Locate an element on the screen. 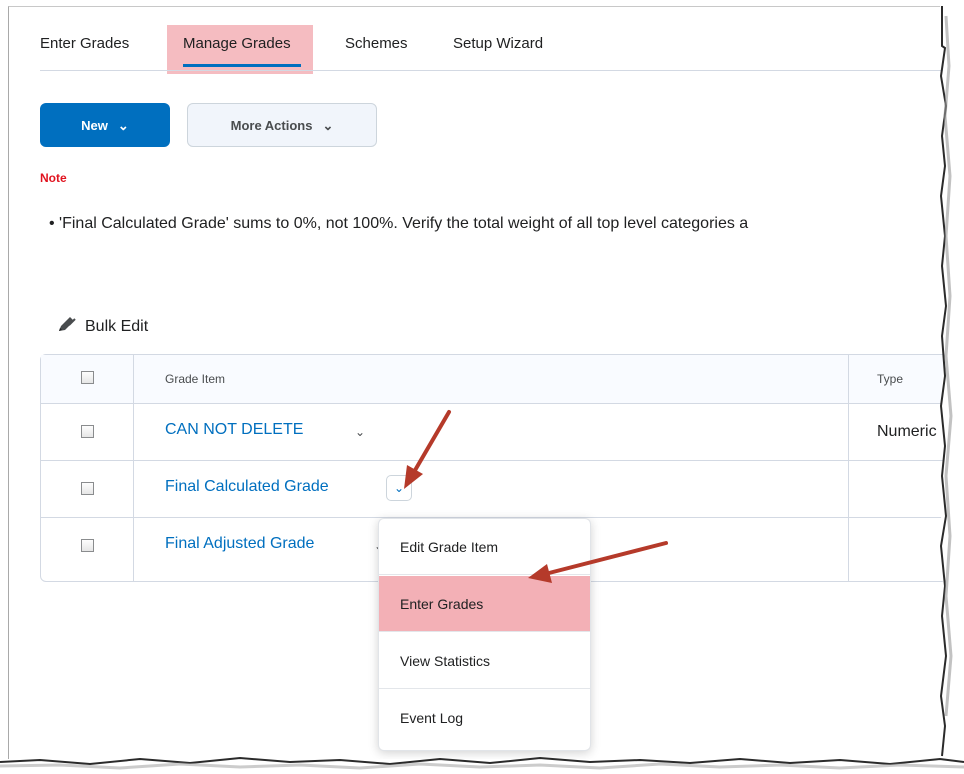 The width and height of the screenshot is (964, 774). new-button-label: New is located at coordinates (94, 125).